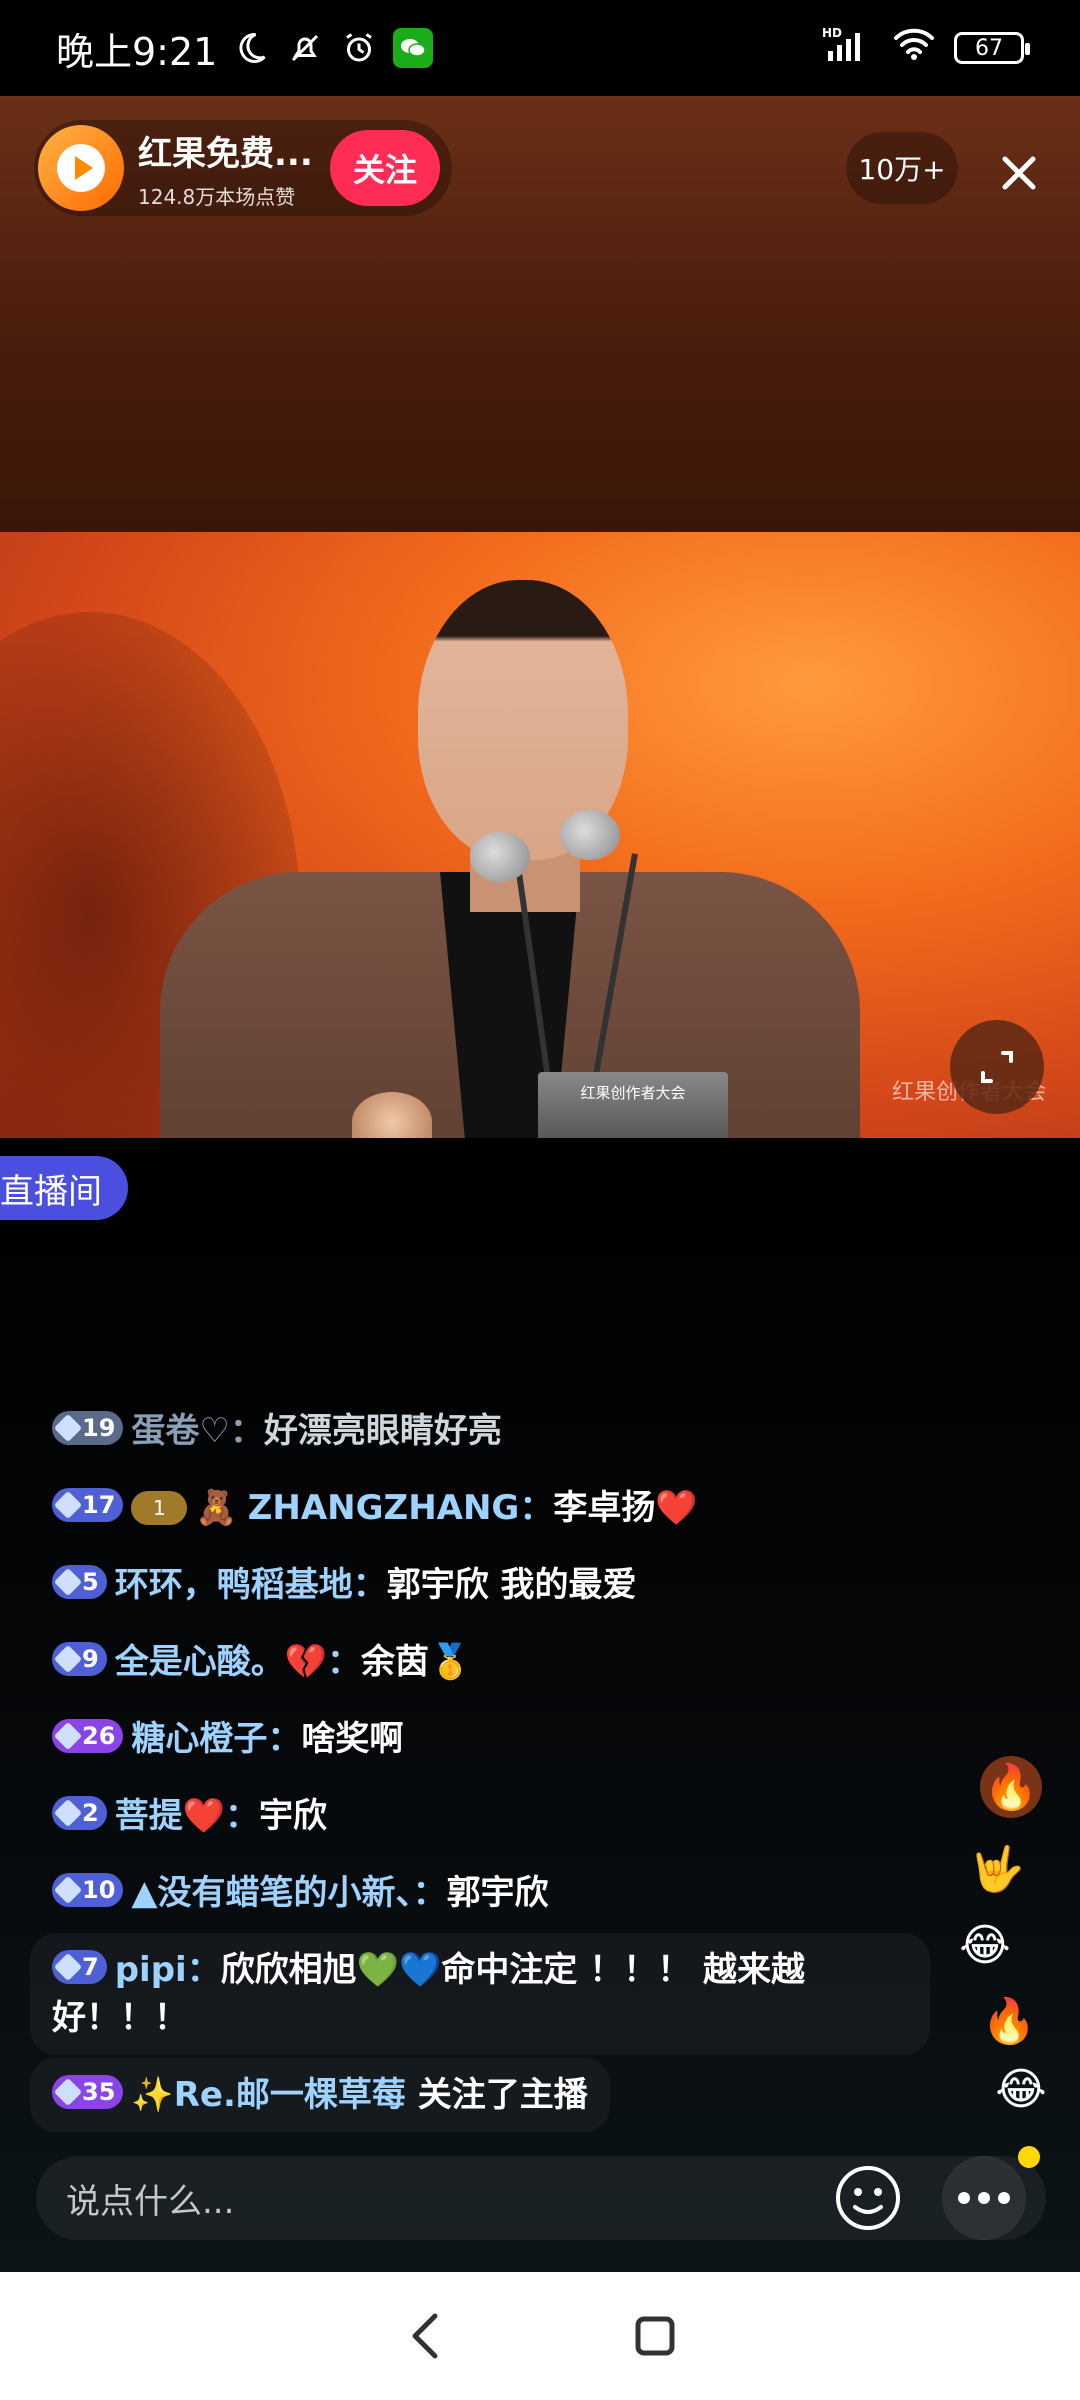 This screenshot has width=1080, height=2400. What do you see at coordinates (64, 1188) in the screenshot?
I see `room-tag: 直播间` at bounding box center [64, 1188].